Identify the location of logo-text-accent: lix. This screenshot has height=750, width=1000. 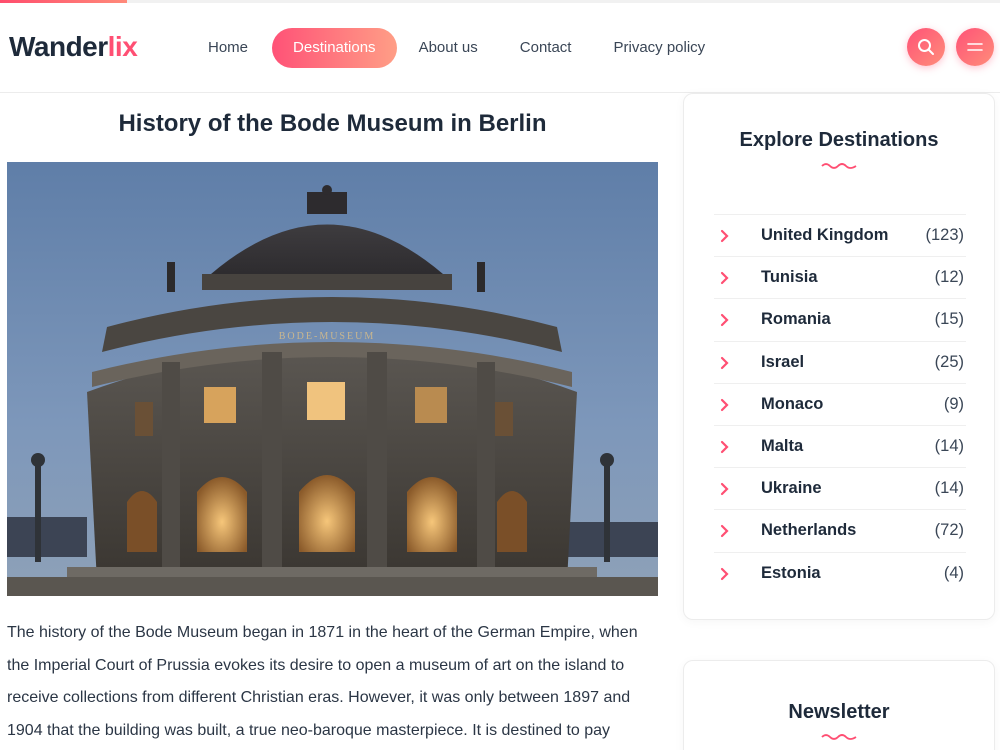
(122, 46).